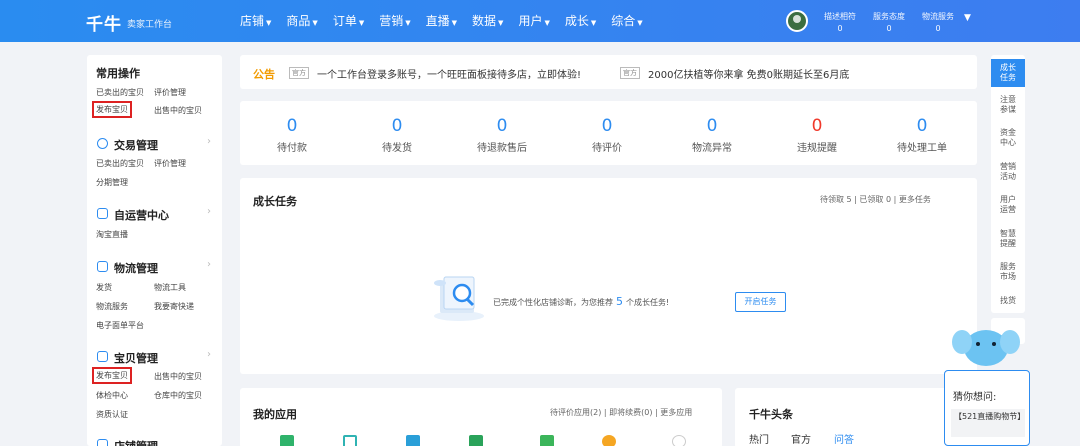  What do you see at coordinates (102, 143) in the screenshot?
I see `trade-icon` at bounding box center [102, 143].